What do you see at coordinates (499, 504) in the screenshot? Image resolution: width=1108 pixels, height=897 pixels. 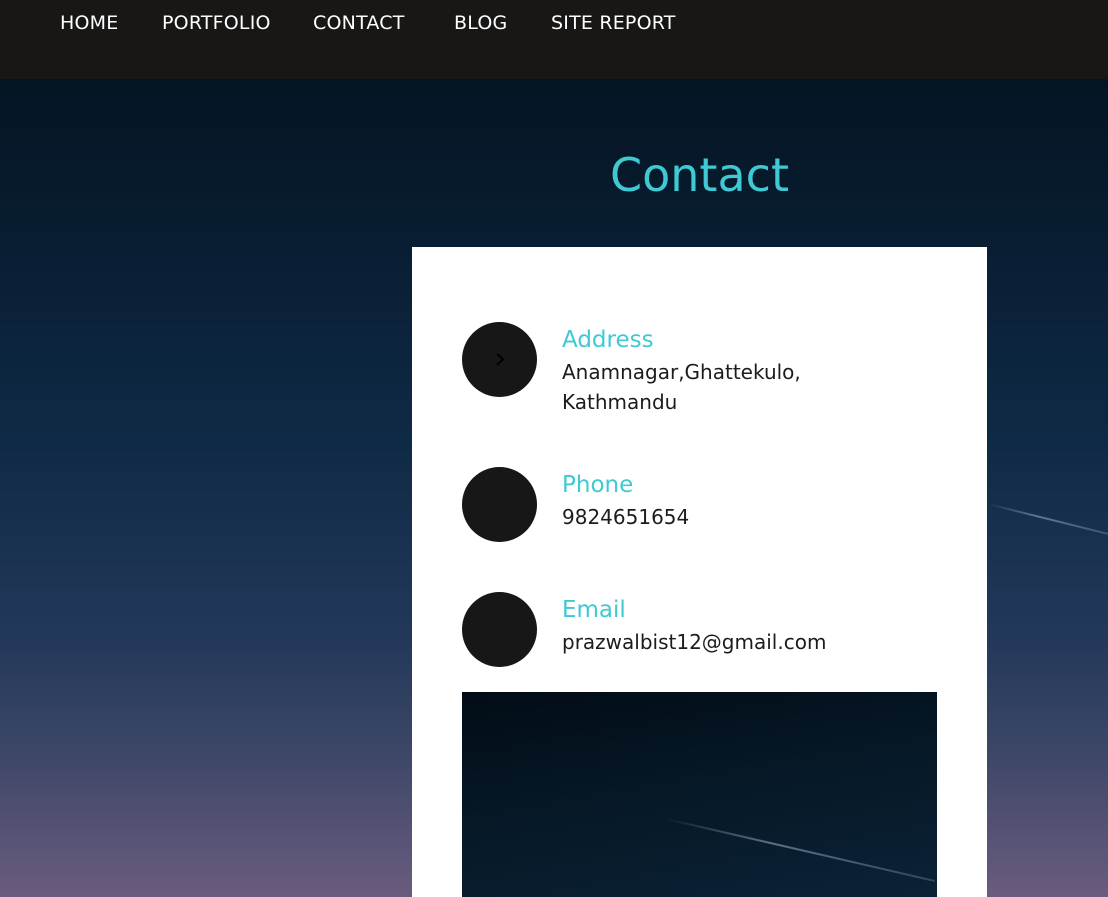 I see `phone-icon-circle` at bounding box center [499, 504].